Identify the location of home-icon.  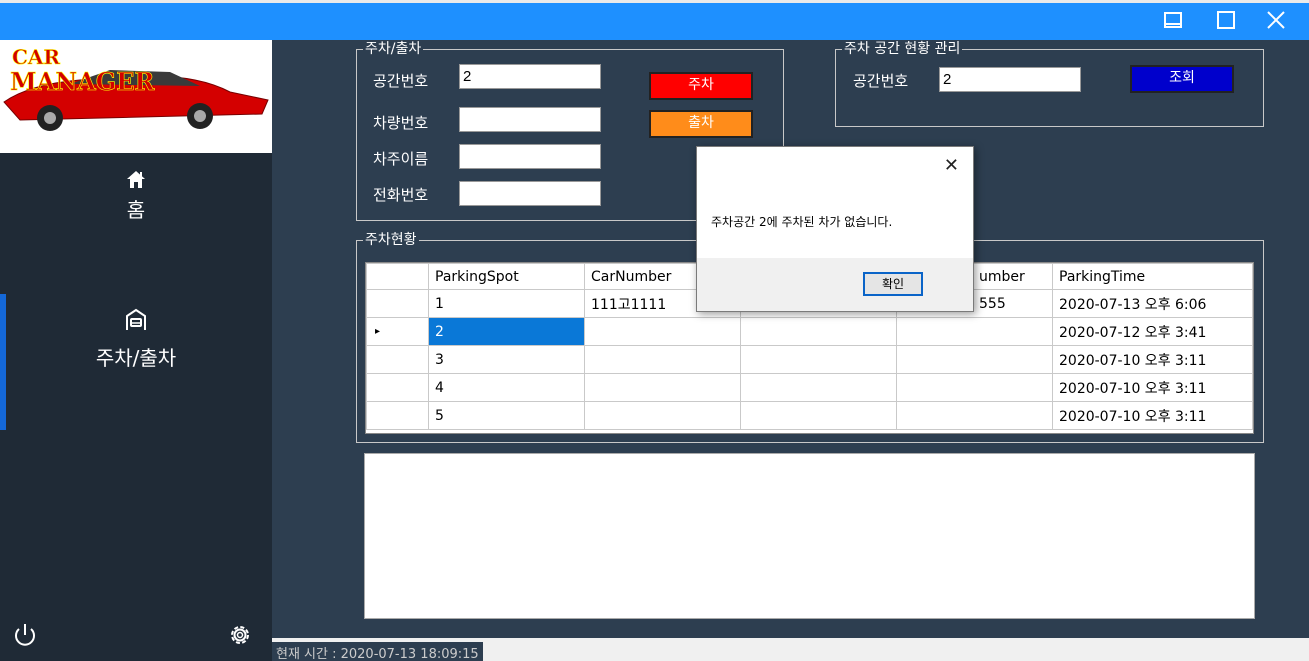
(136, 179).